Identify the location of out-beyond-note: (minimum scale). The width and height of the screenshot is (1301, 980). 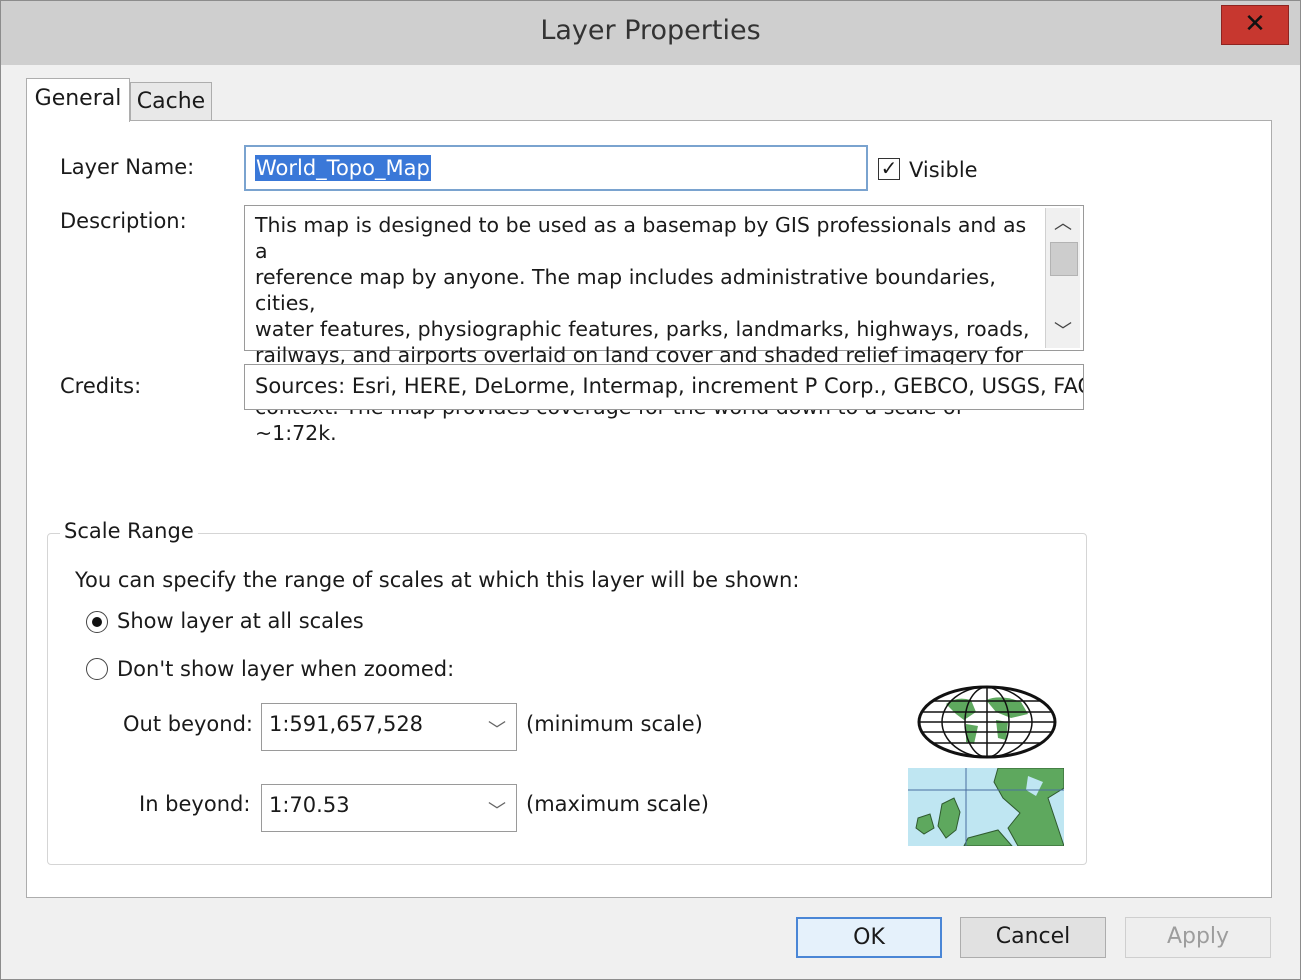
(614, 724).